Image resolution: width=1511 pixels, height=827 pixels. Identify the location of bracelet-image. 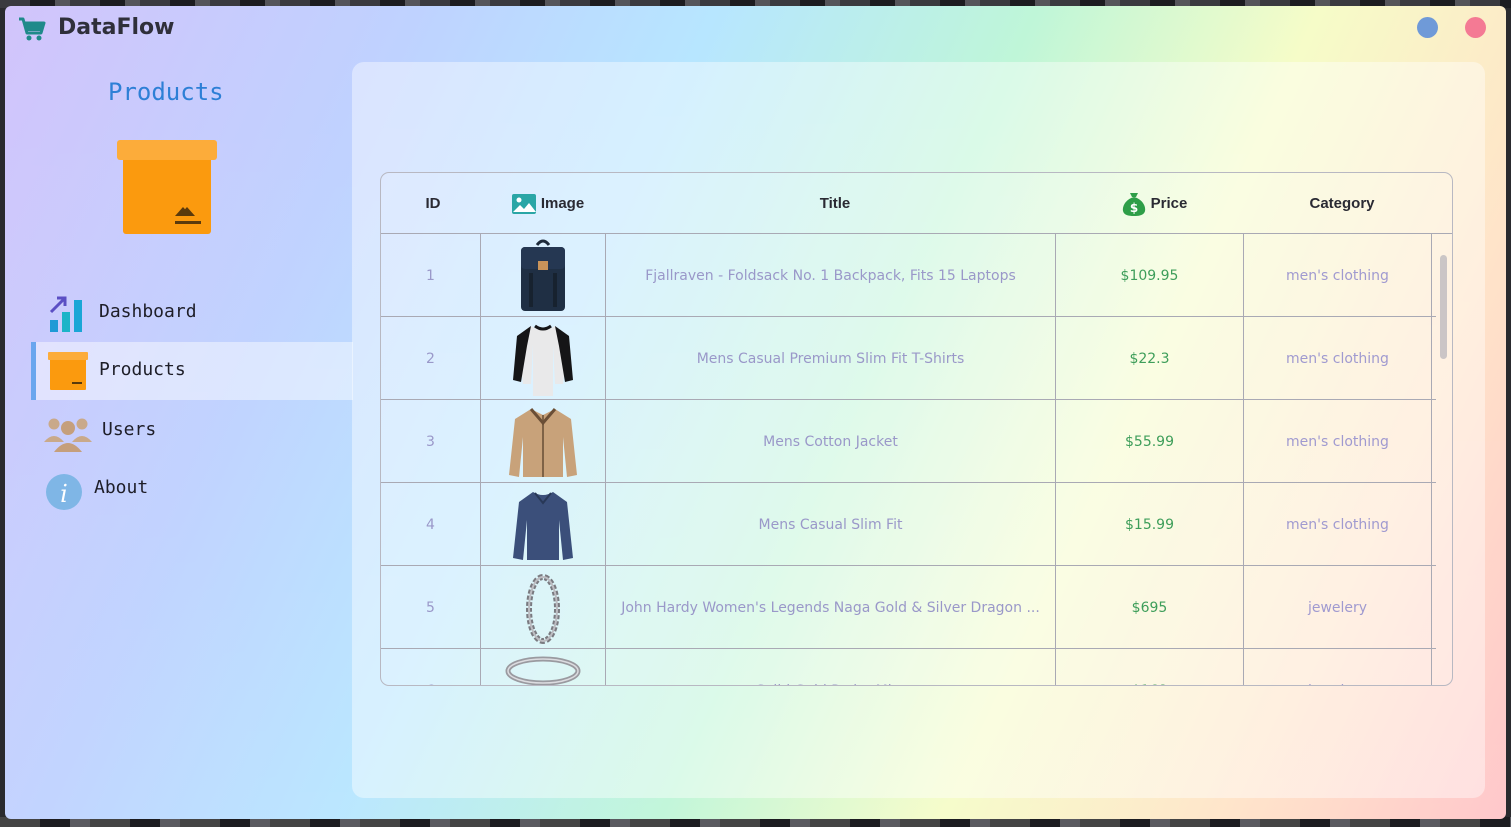
(543, 608).